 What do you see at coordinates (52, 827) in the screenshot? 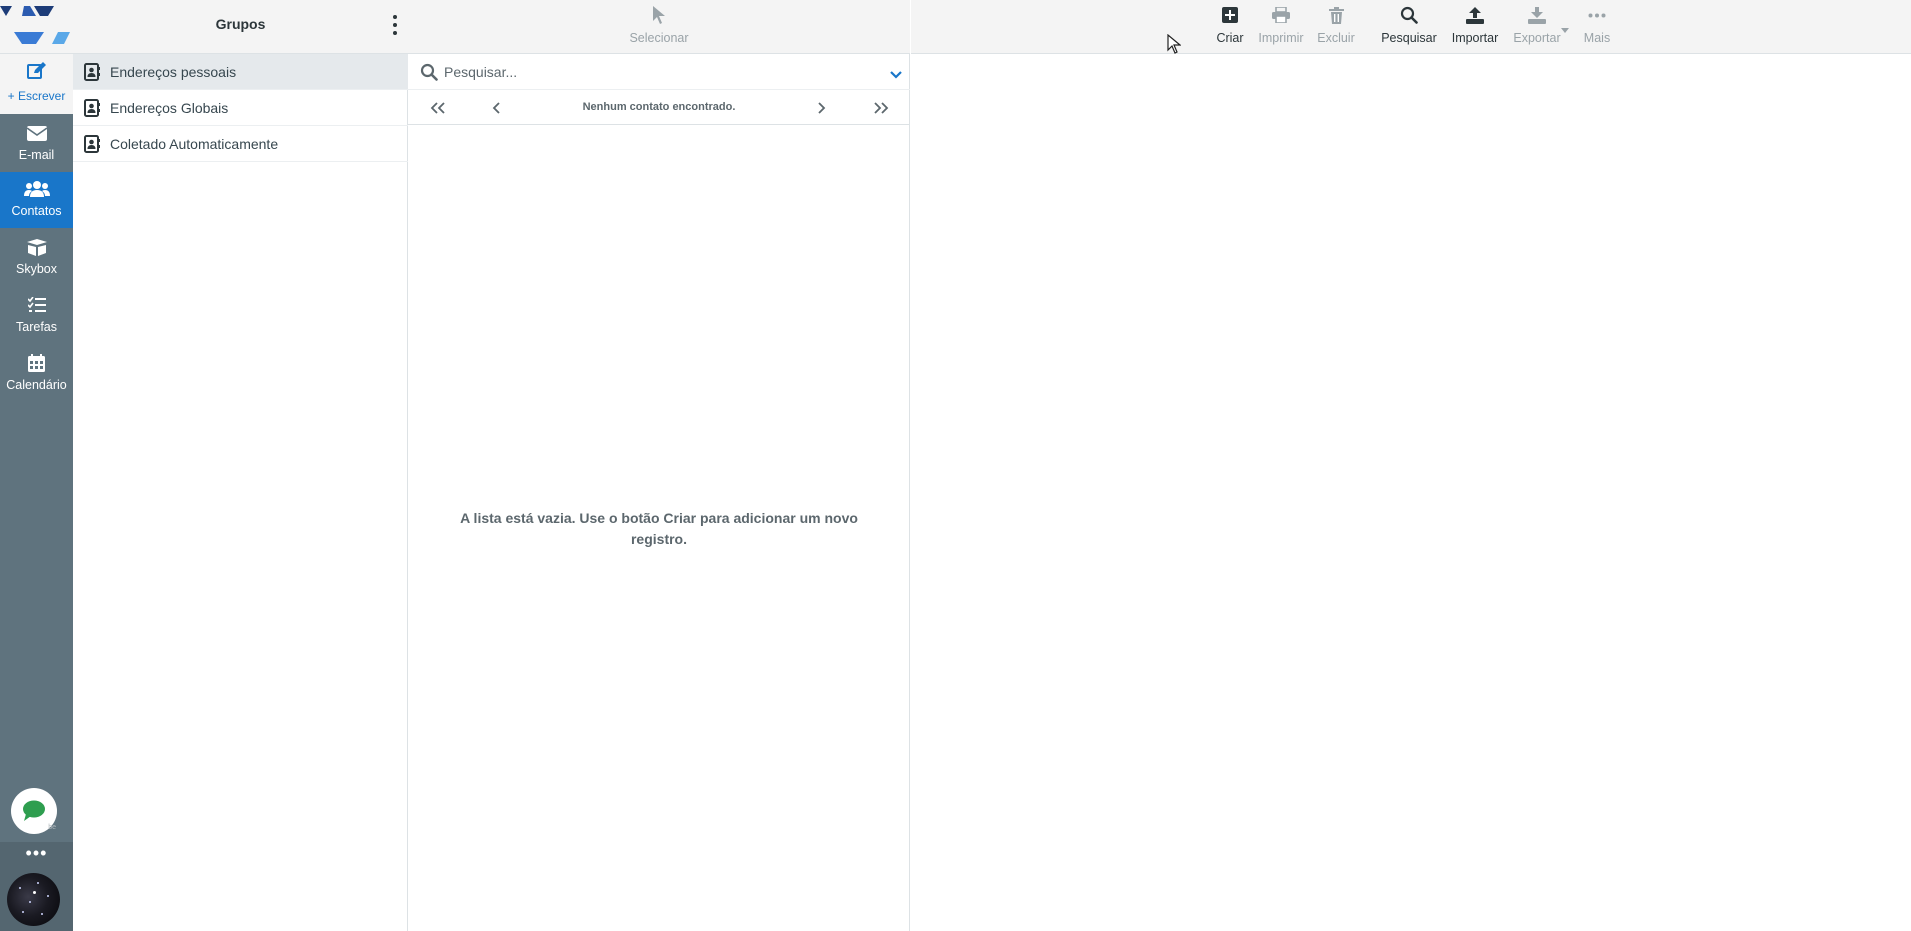
I see `chat-badge-text: be` at bounding box center [52, 827].